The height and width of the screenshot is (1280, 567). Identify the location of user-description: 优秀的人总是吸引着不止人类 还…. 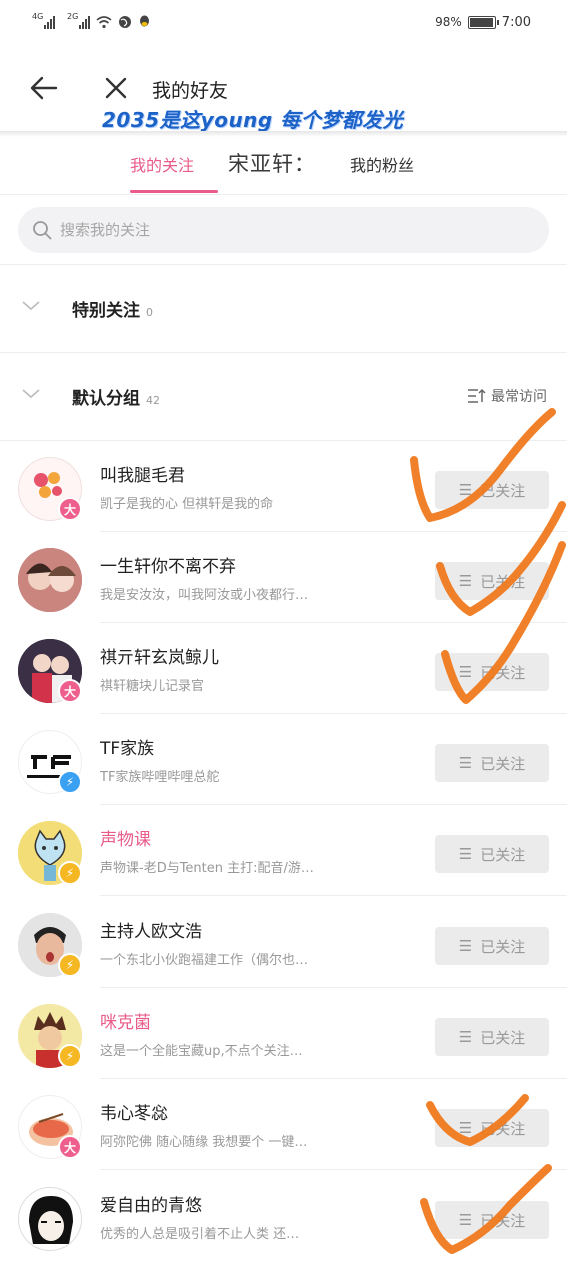
(200, 1234).